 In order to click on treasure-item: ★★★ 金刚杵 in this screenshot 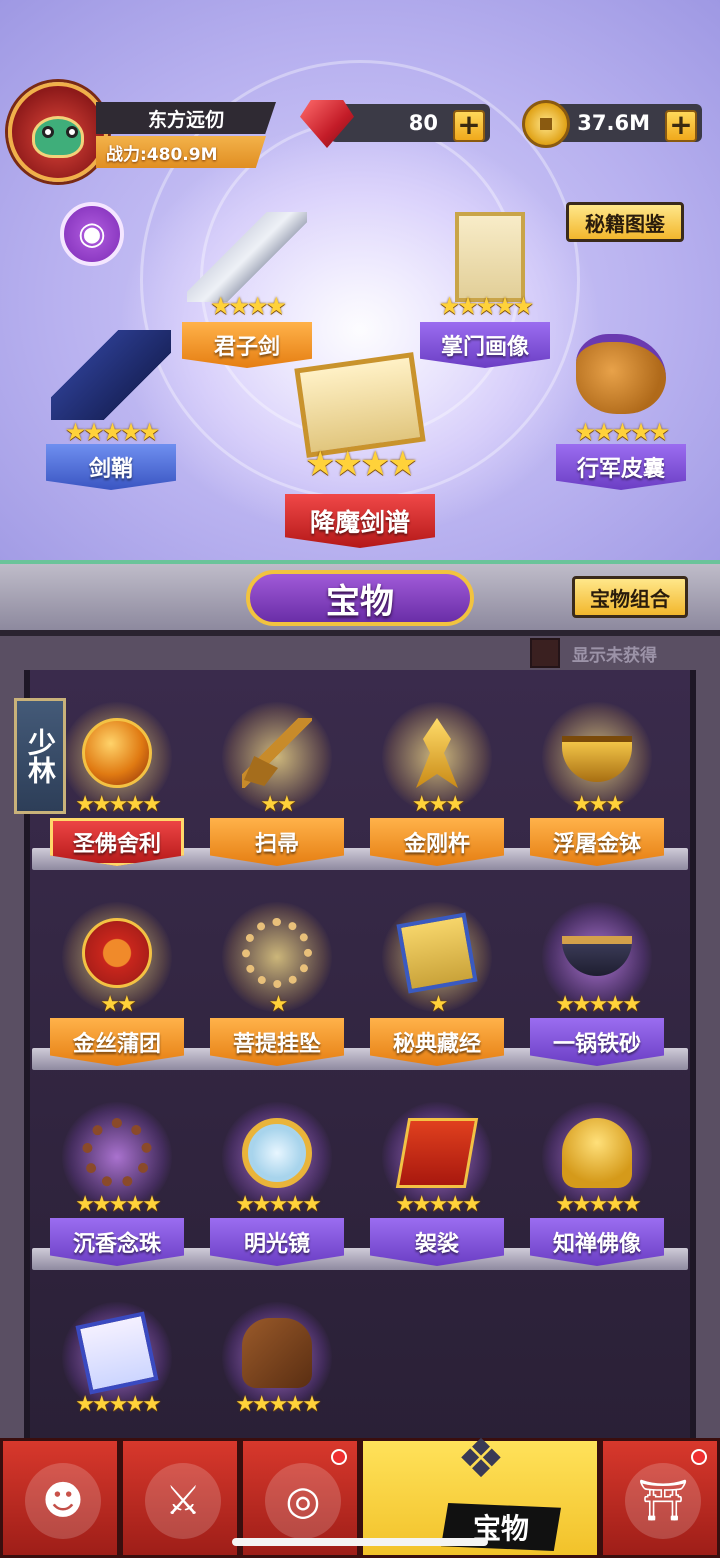, I will do `click(437, 786)`.